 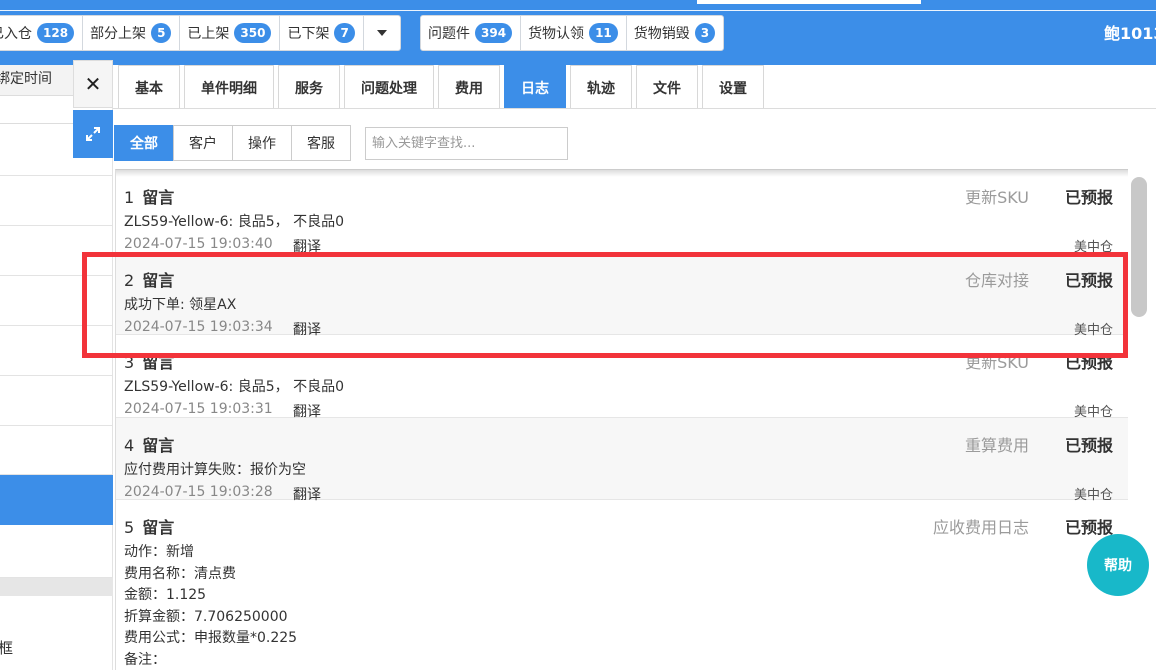 I want to click on log-entry-type: 更新SKU, so click(x=997, y=197).